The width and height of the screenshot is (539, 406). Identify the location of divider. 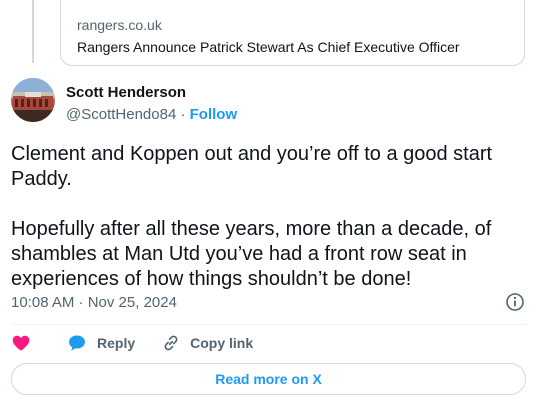
(268, 324).